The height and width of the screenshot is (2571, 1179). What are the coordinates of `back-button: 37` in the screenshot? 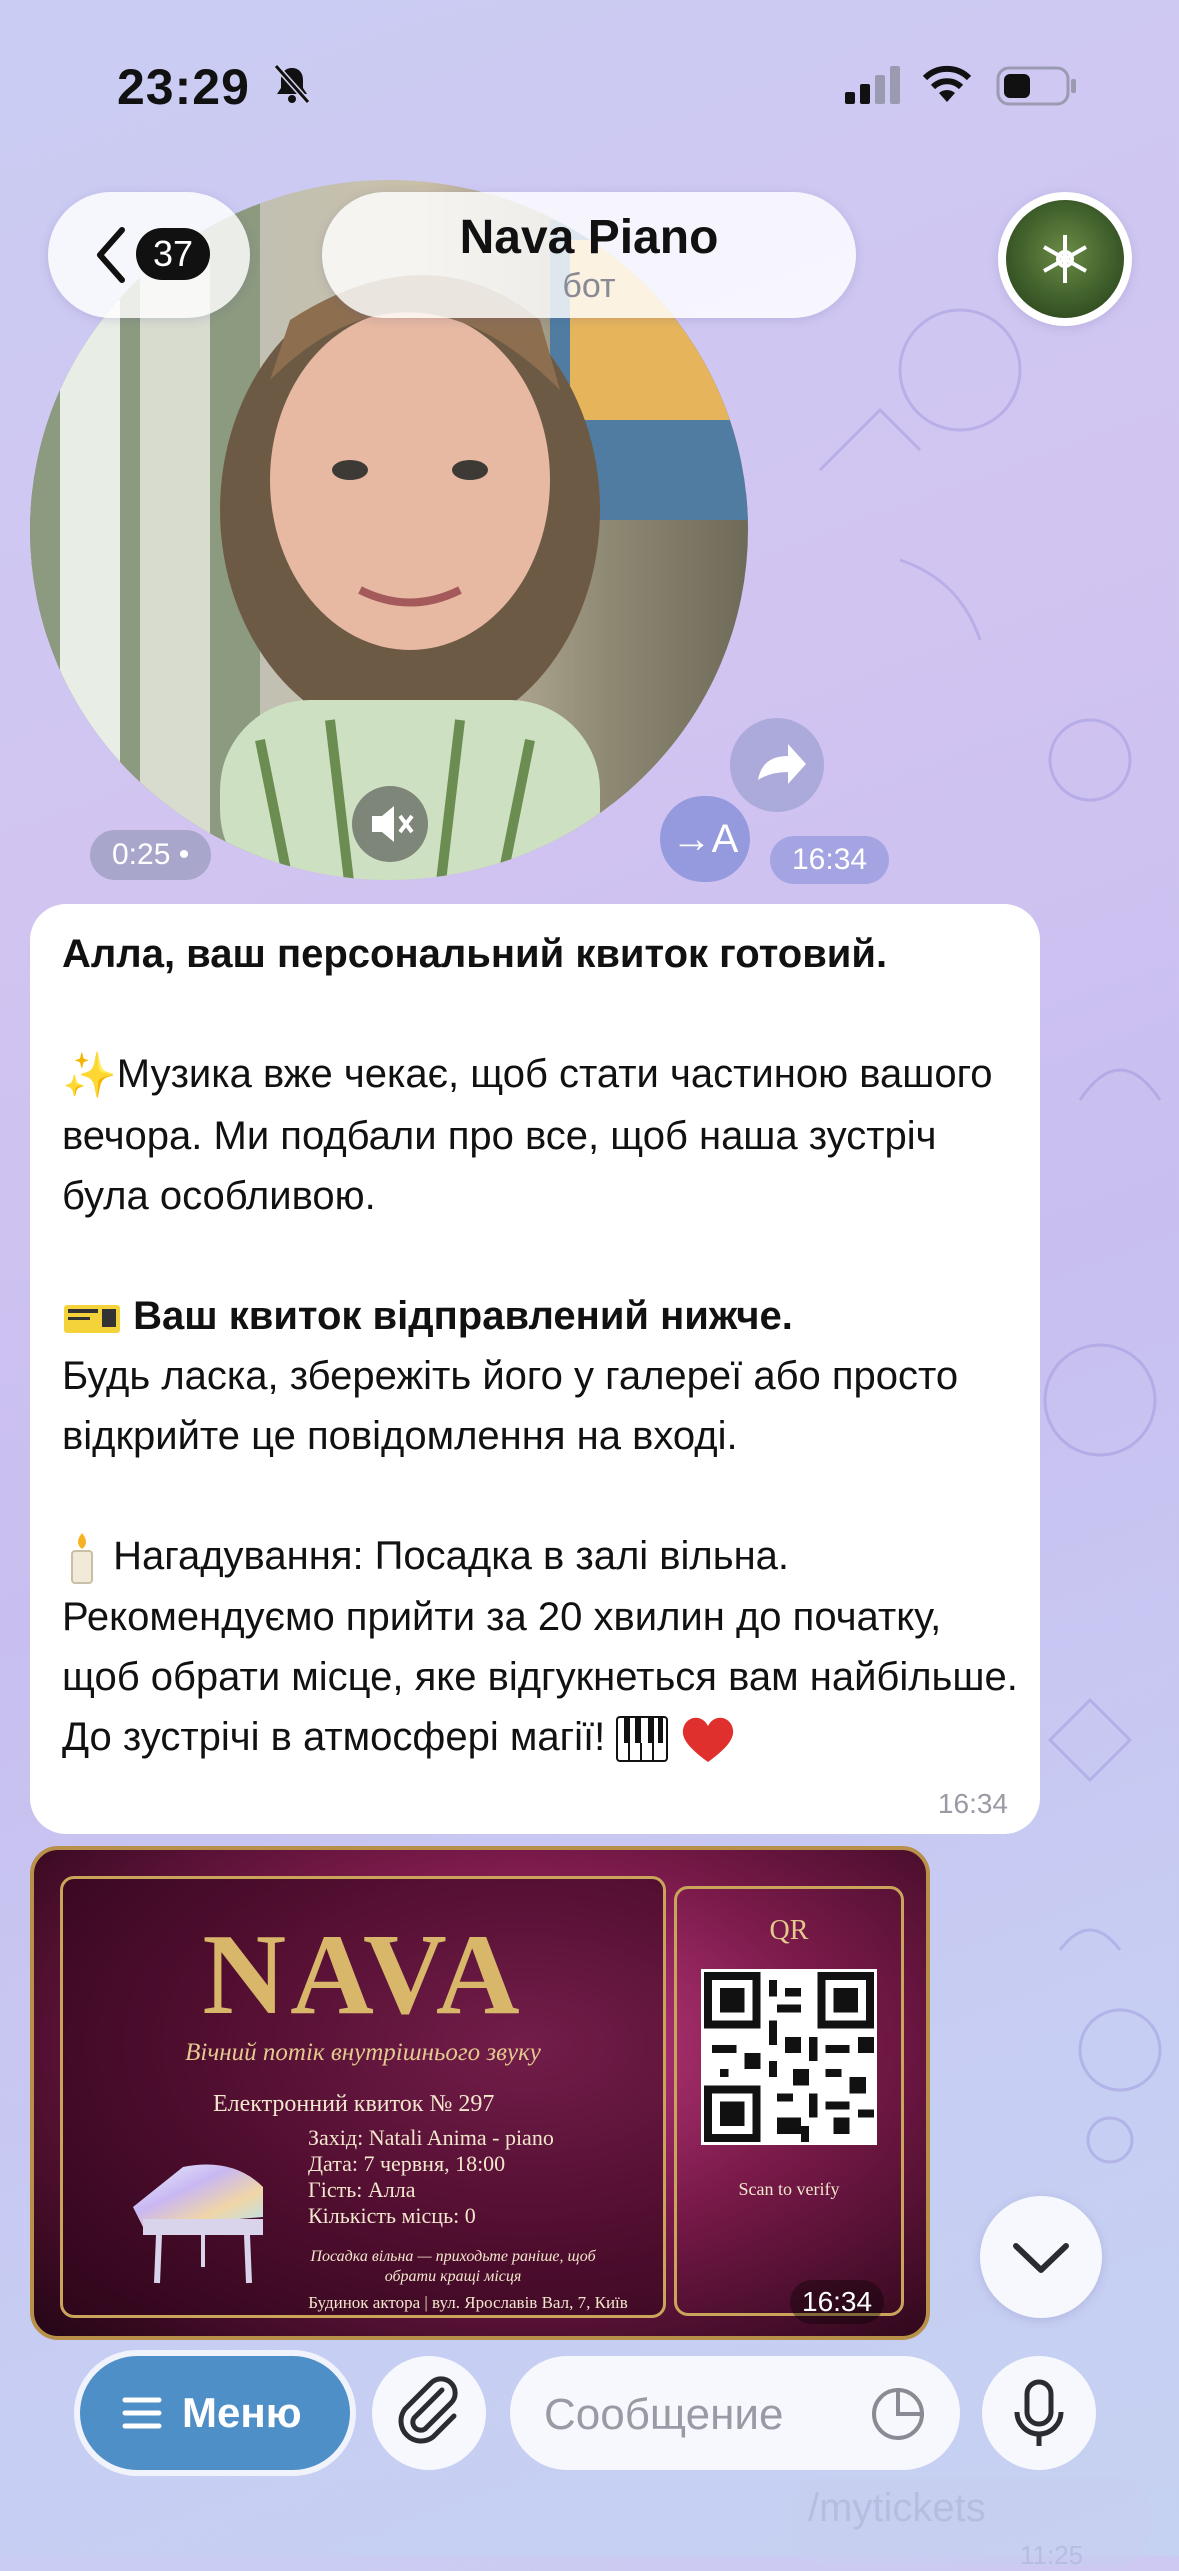 It's located at (149, 255).